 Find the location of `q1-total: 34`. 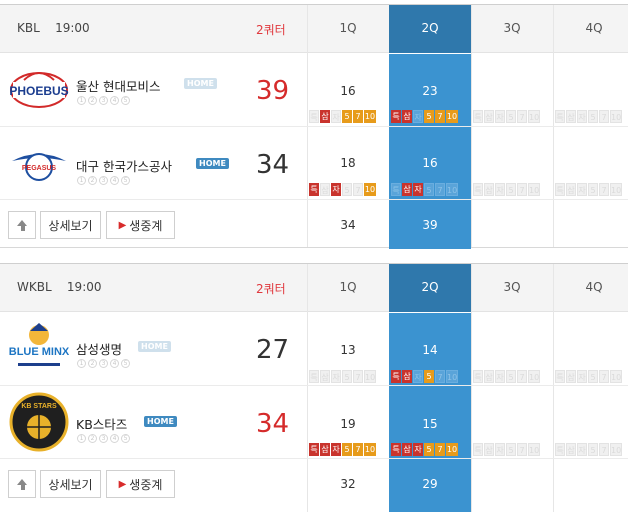

q1-total: 34 is located at coordinates (348, 225).